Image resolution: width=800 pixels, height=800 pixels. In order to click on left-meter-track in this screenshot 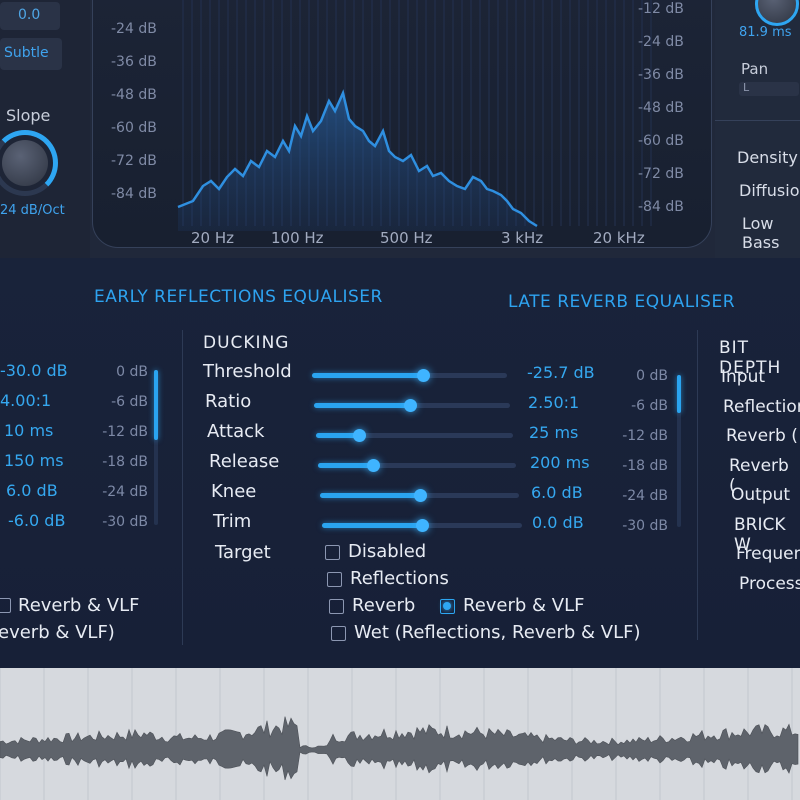, I will do `click(156, 447)`.